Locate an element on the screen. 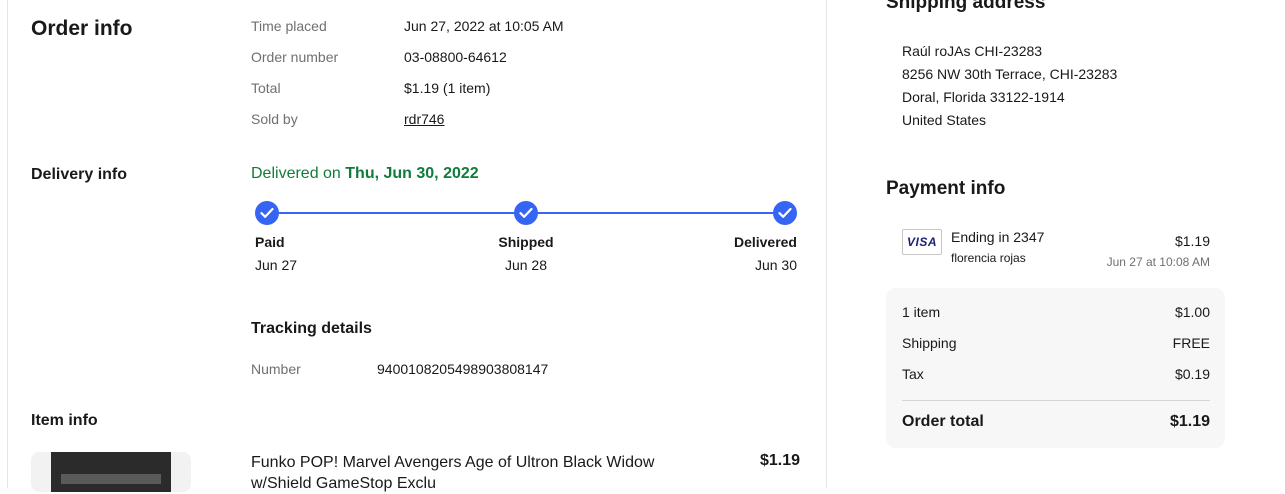 This screenshot has width=1285, height=494. step-paid-date: Jun 27 is located at coordinates (276, 265).